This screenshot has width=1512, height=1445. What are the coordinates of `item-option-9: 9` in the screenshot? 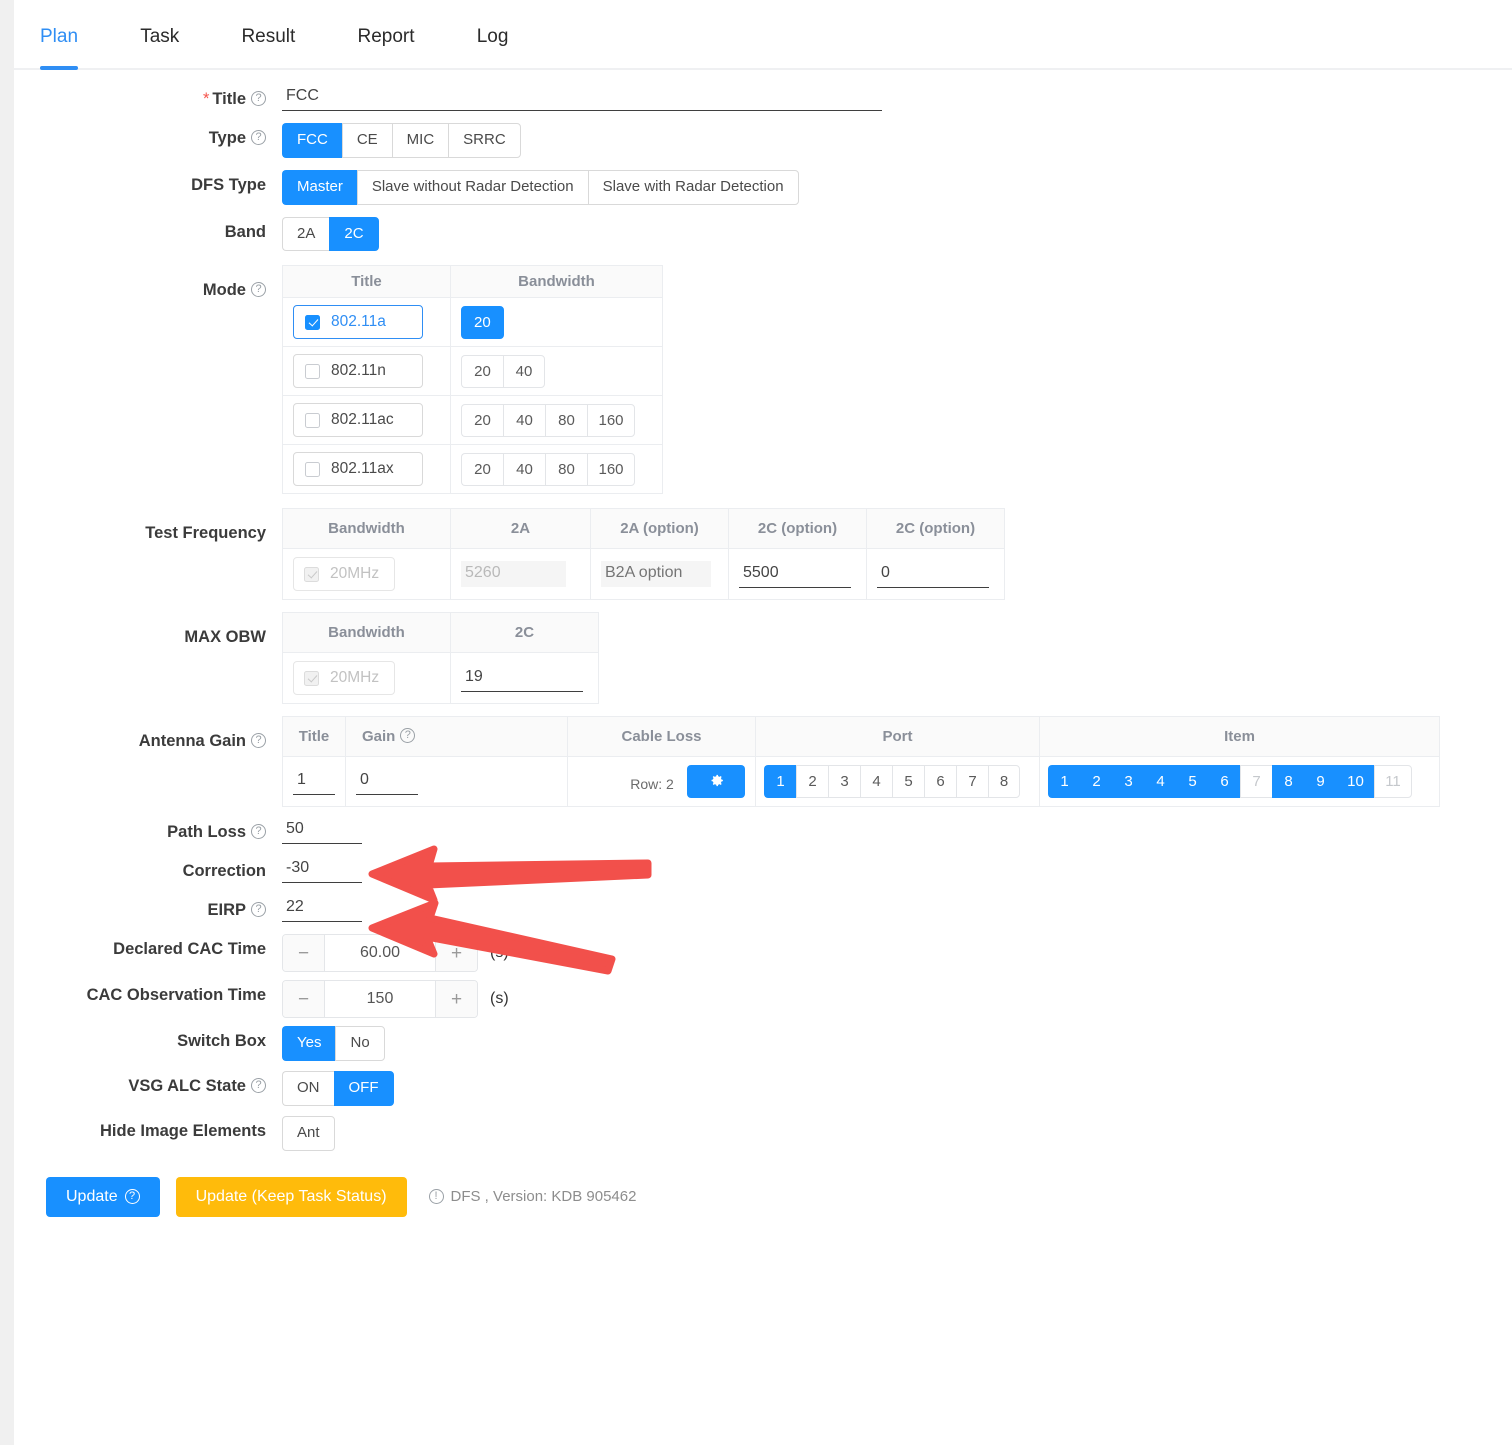 It's located at (1320, 782).